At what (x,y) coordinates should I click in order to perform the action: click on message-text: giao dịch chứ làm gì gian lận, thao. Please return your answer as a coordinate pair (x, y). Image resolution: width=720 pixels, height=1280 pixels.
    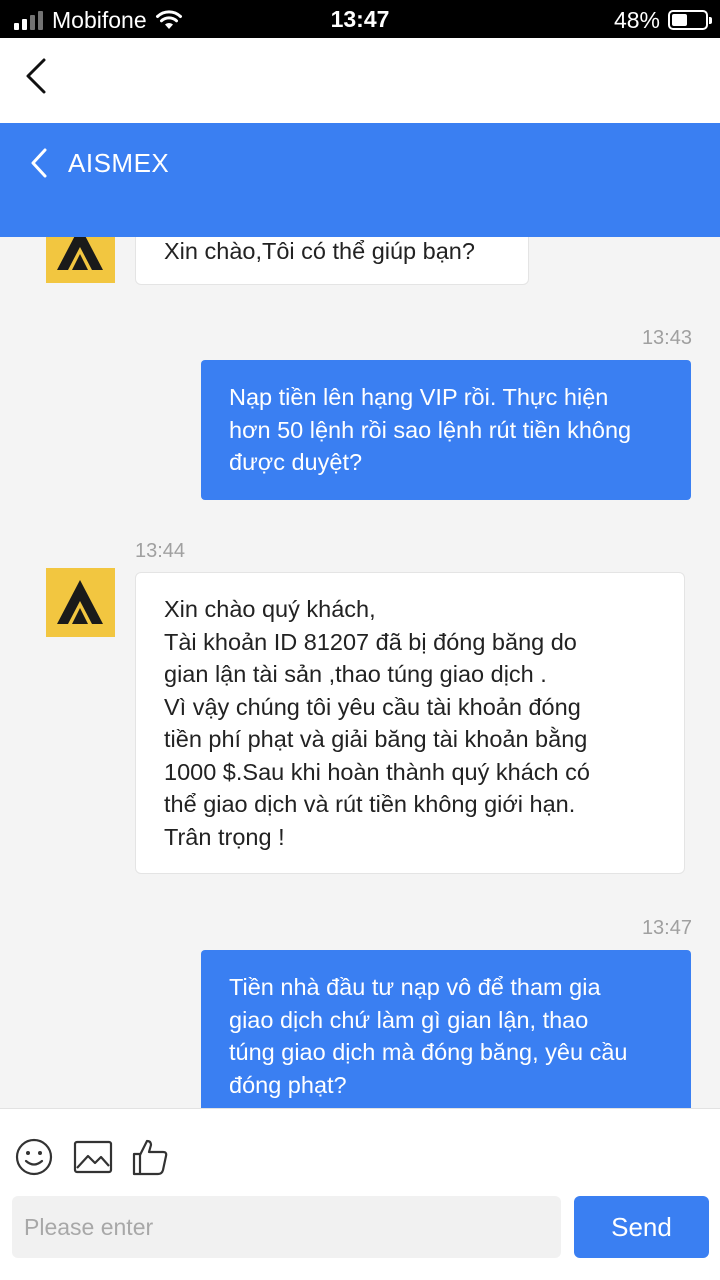
    Looking at the image, I should click on (409, 1019).